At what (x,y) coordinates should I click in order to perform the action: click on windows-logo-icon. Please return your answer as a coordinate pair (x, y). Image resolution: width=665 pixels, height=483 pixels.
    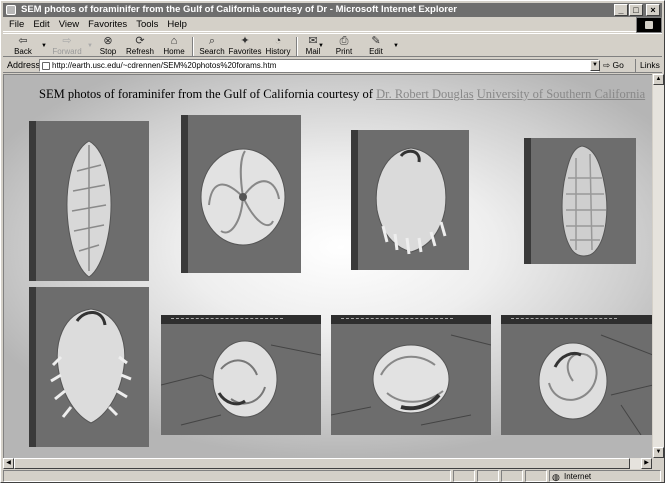
    Looking at the image, I should click on (649, 25).